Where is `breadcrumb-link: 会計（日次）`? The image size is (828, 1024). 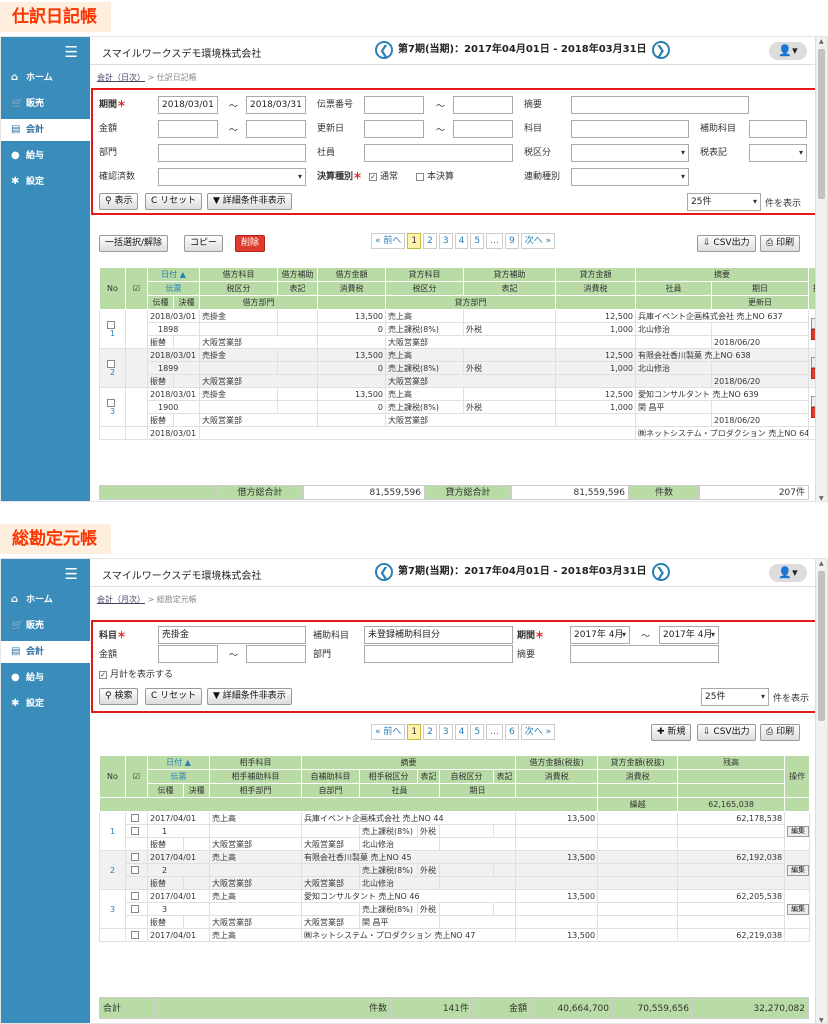 breadcrumb-link: 会計（日次） is located at coordinates (121, 77).